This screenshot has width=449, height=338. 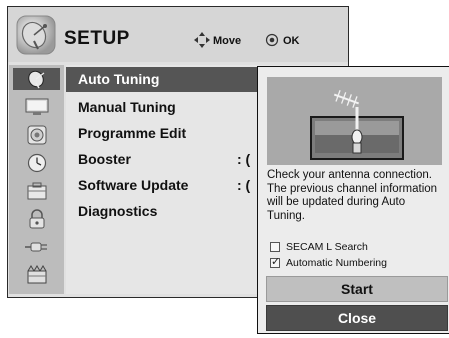 I want to click on sidebar-item-time, so click(x=36, y=163).